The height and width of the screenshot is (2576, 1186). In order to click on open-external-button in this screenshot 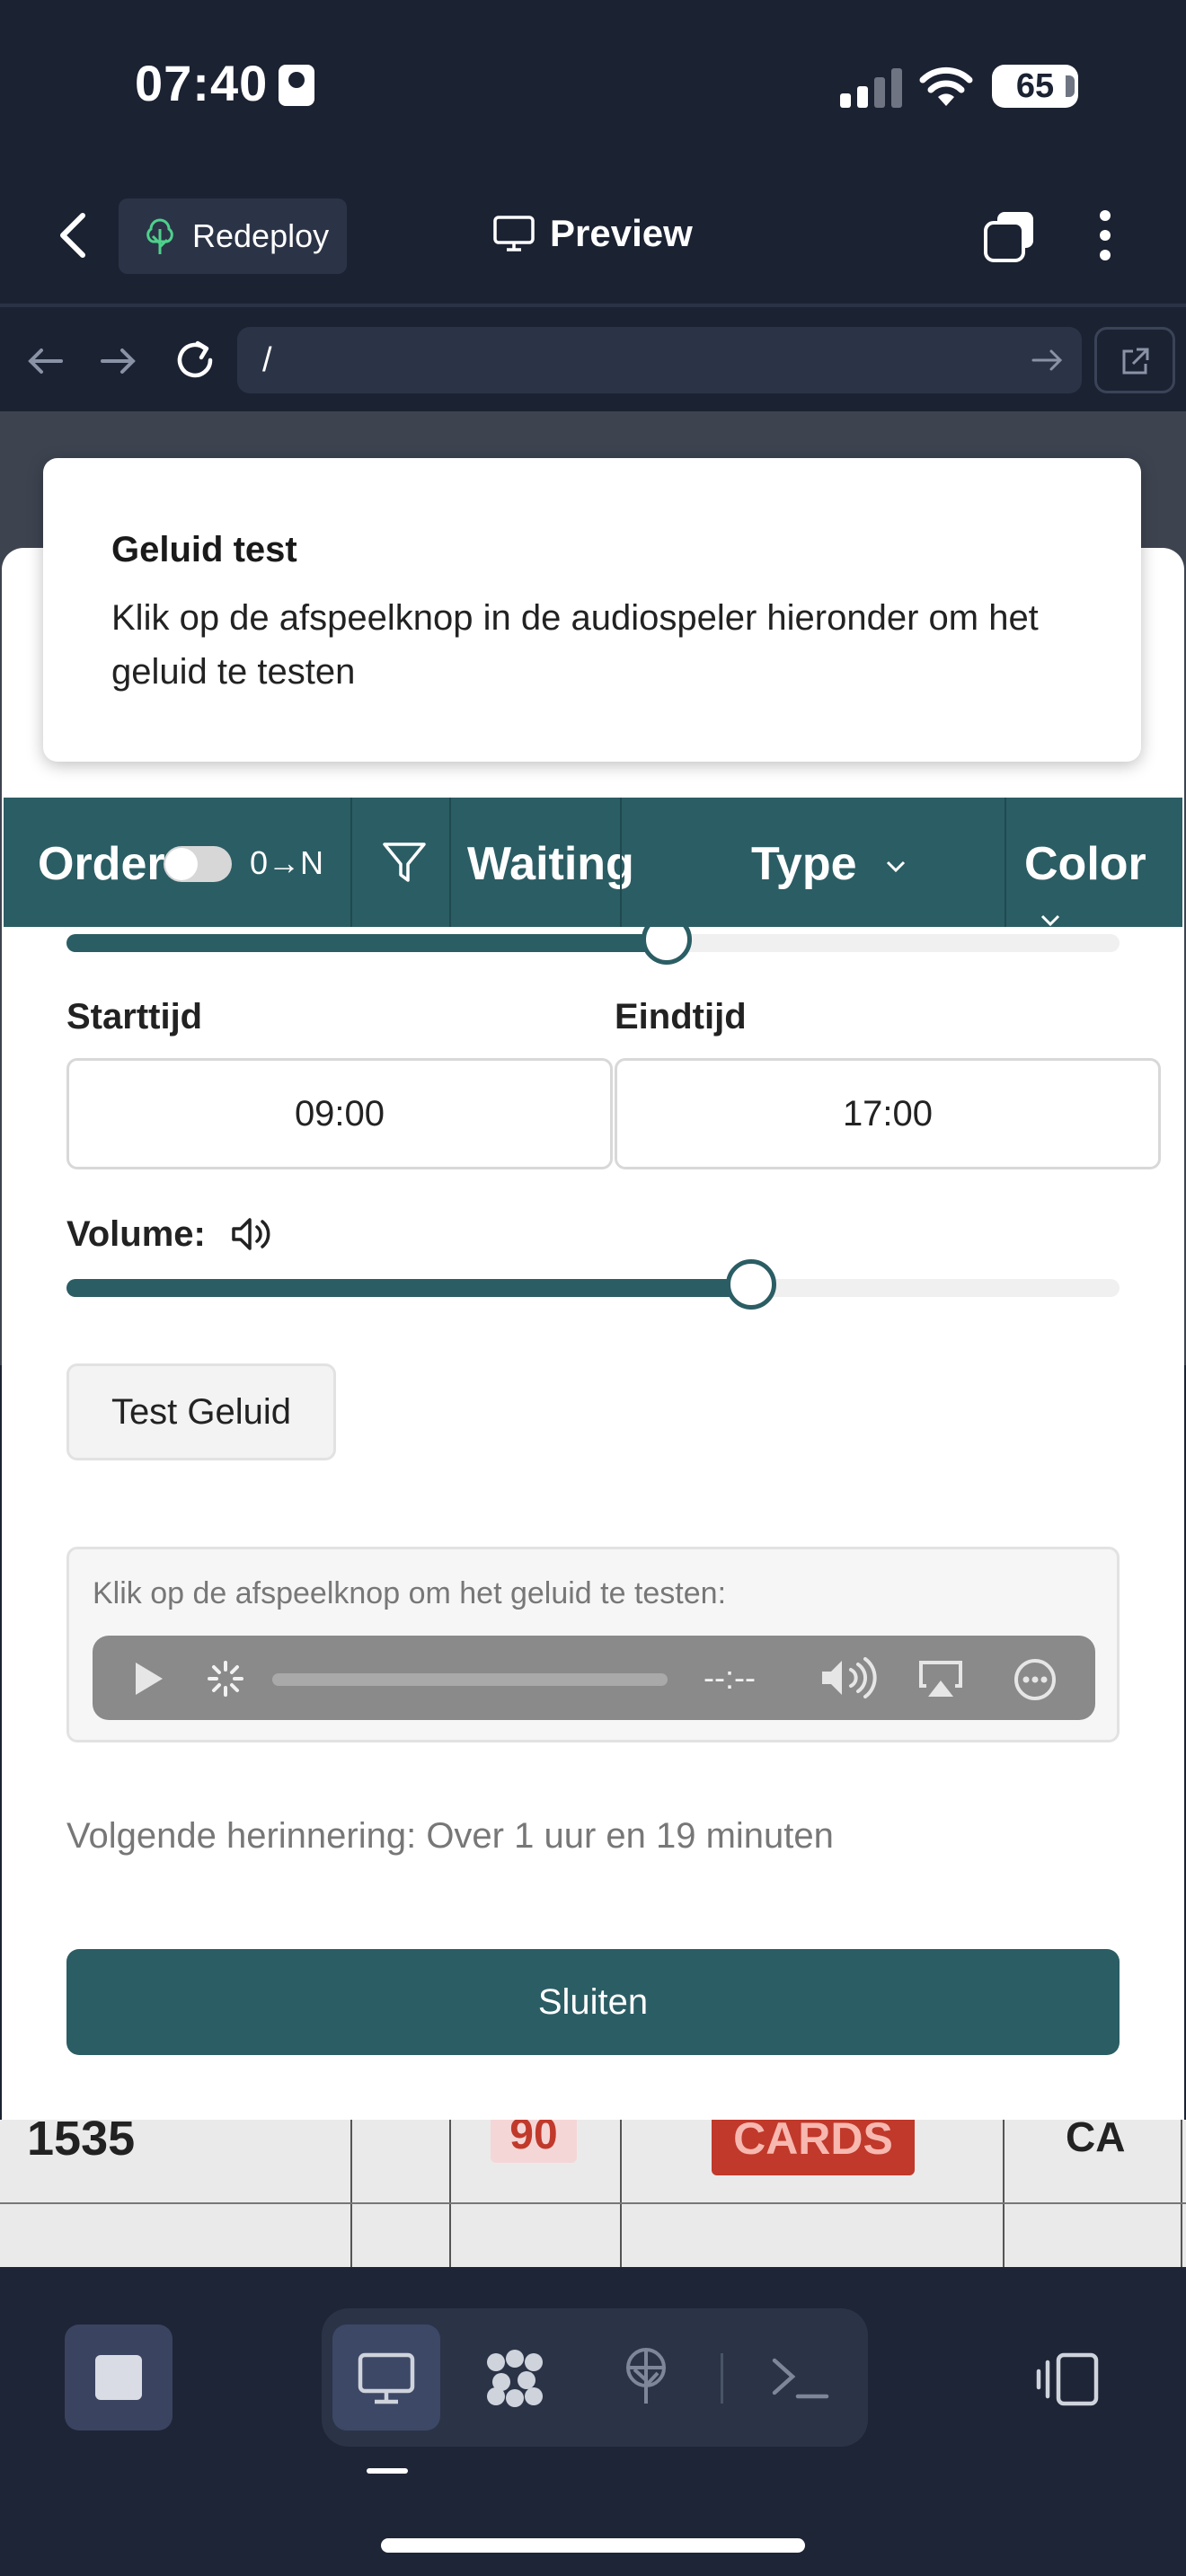, I will do `click(1134, 360)`.